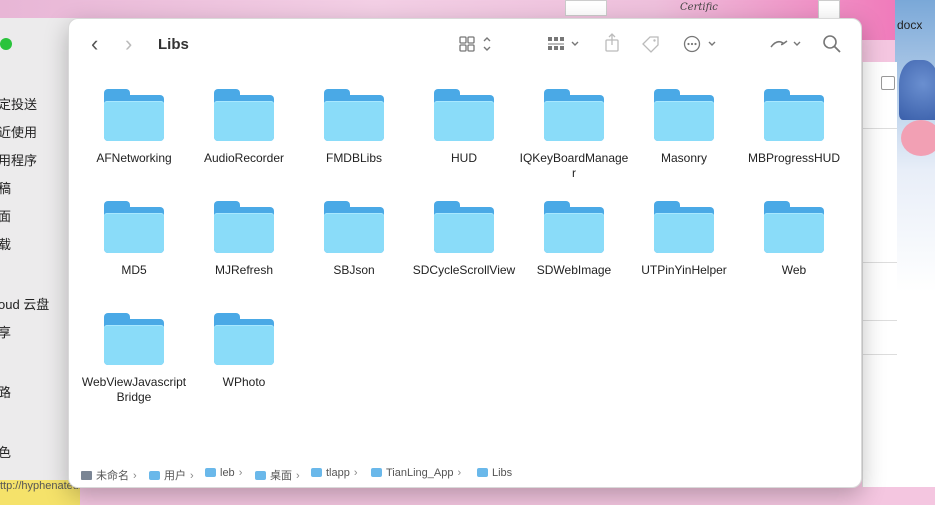 The image size is (935, 505). I want to click on toolbar: ‹ › Libs, so click(465, 45).